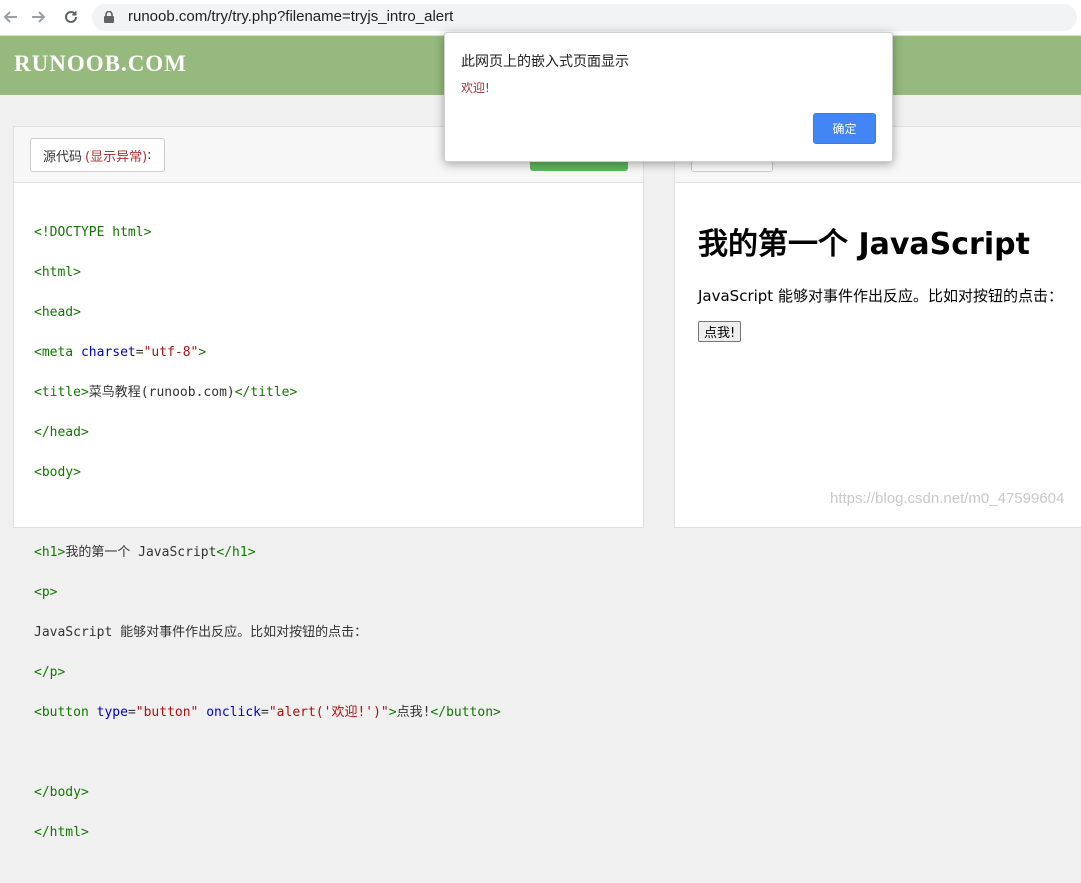 Image resolution: width=1081 pixels, height=883 pixels. What do you see at coordinates (267, 673) in the screenshot?
I see `code-line: </p>` at bounding box center [267, 673].